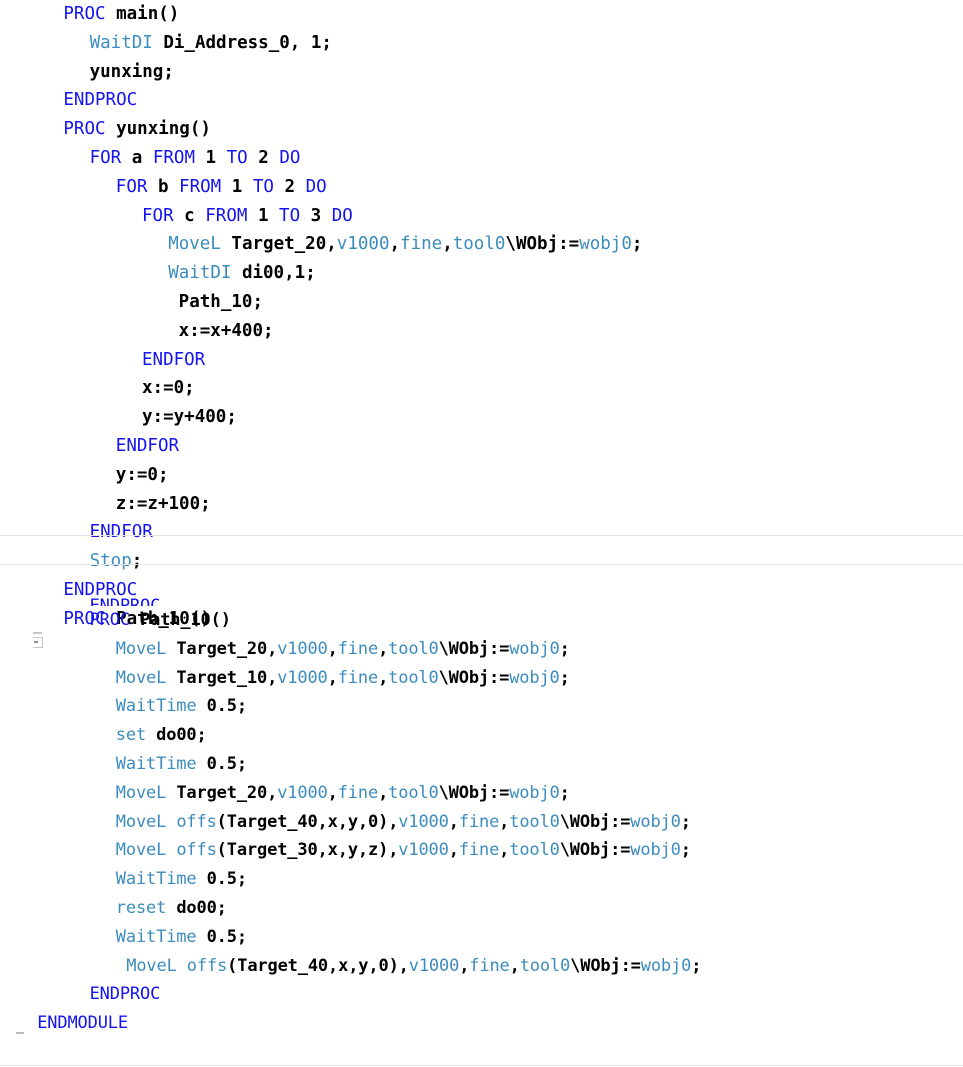 This screenshot has height=1067, width=963. Describe the element at coordinates (481, 475) in the screenshot. I see `code-line: y:=0;` at that location.